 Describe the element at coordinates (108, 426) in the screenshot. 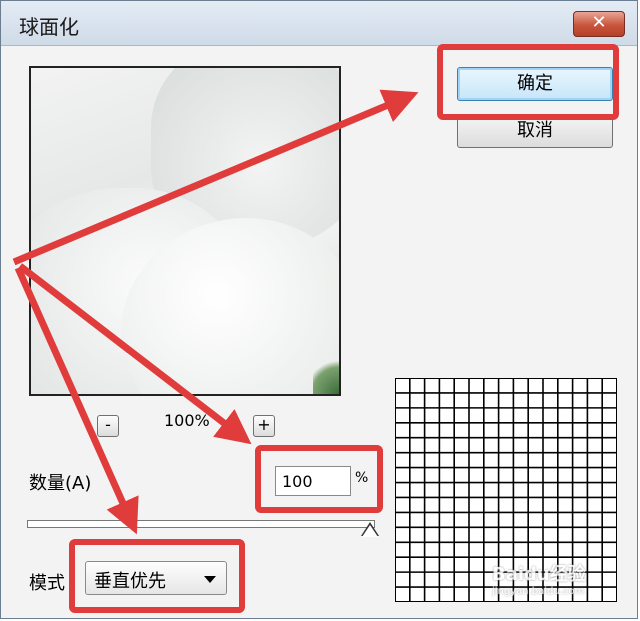

I see `zoom-out-button: -` at that location.